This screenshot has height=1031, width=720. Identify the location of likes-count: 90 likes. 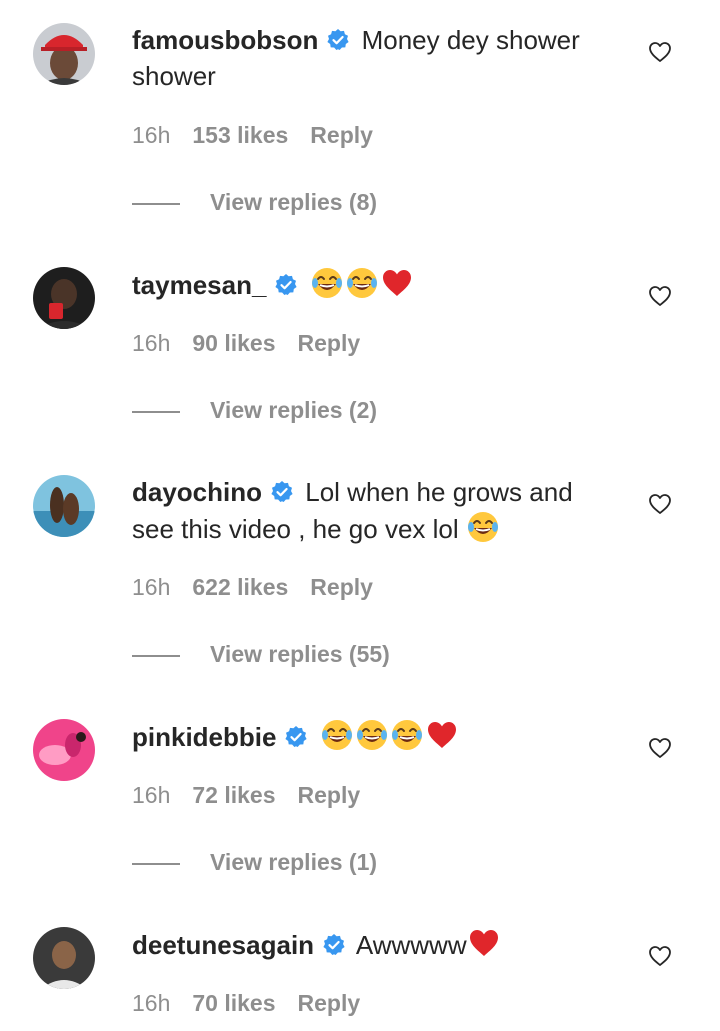
(233, 343).